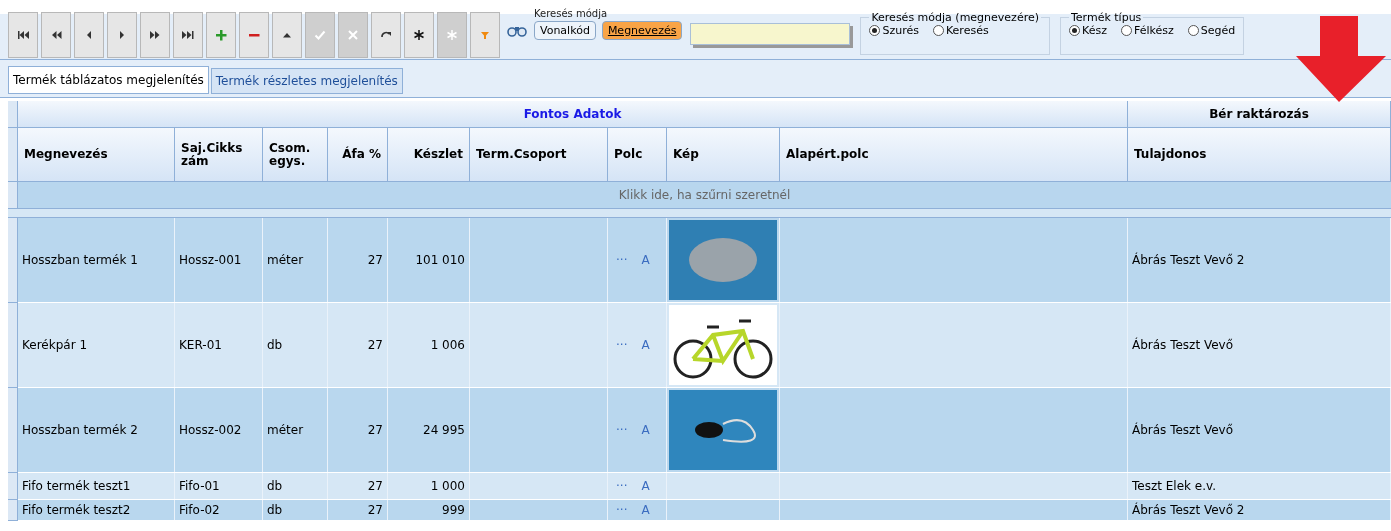 Image resolution: width=1391 pixels, height=531 pixels. Describe the element at coordinates (429, 486) in the screenshot. I see `table-cell: 1 000` at that location.